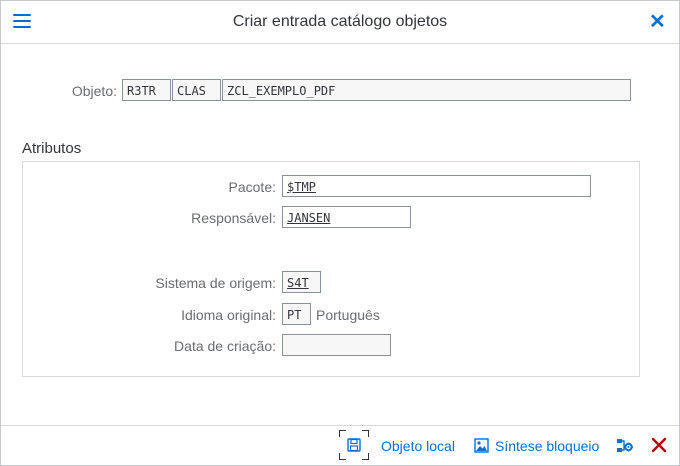  Describe the element at coordinates (547, 446) in the screenshot. I see `lock-overview-button: Síntese bloqueio` at that location.